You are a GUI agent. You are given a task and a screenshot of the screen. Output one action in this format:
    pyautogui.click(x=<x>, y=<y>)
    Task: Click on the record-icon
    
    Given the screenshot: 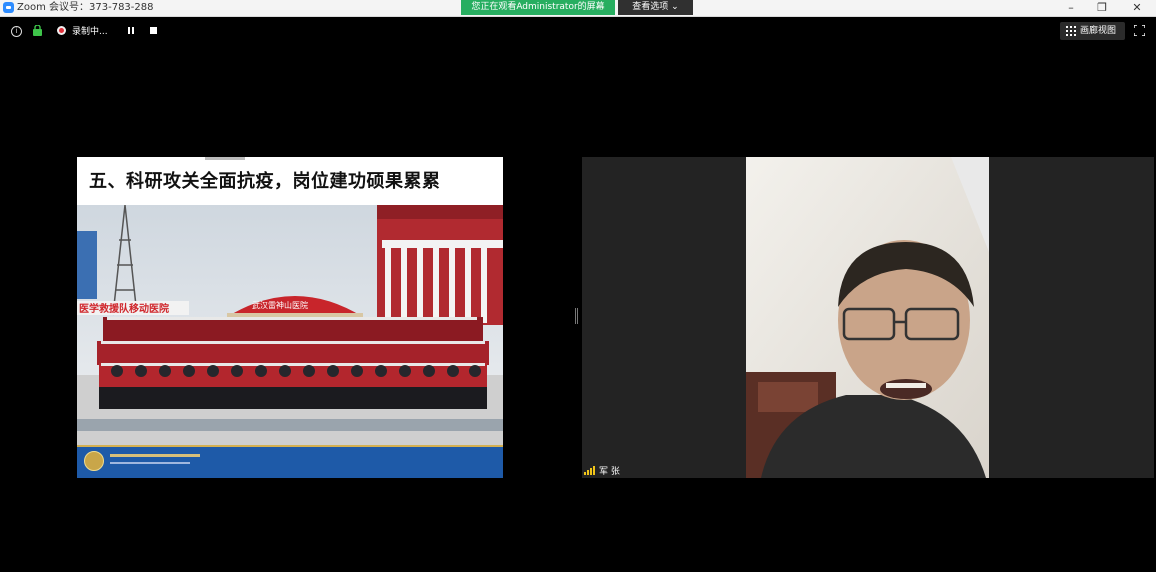 What is the action you would take?
    pyautogui.click(x=61, y=30)
    